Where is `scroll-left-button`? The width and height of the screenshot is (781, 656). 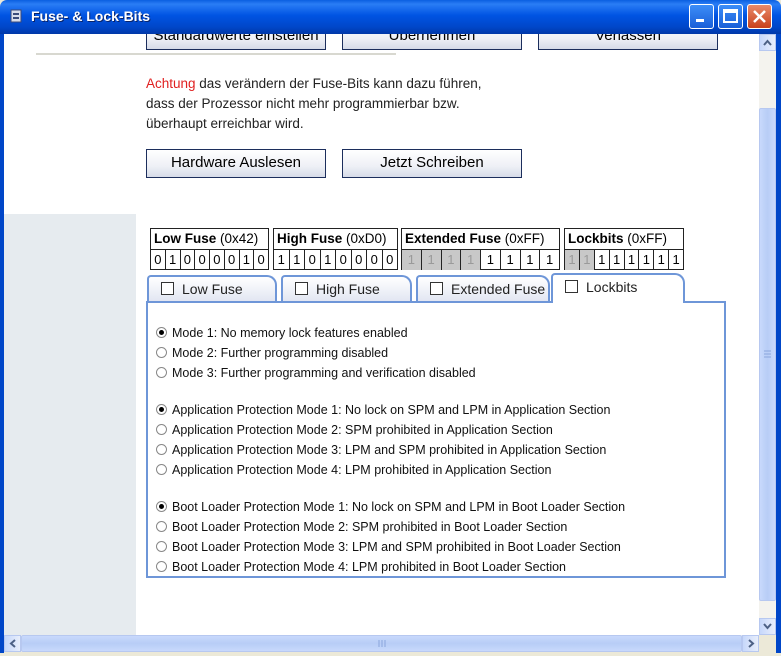 scroll-left-button is located at coordinates (12, 643).